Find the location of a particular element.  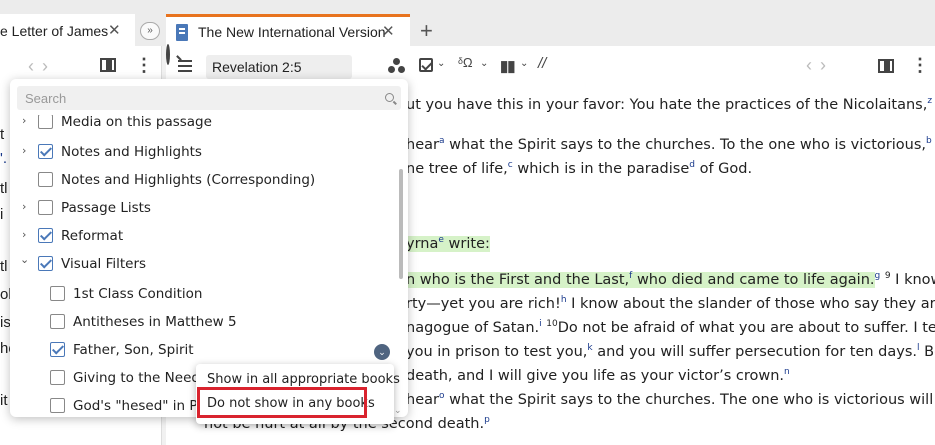

list-item-passage-lists: › Passage Lists is located at coordinates (206, 207).